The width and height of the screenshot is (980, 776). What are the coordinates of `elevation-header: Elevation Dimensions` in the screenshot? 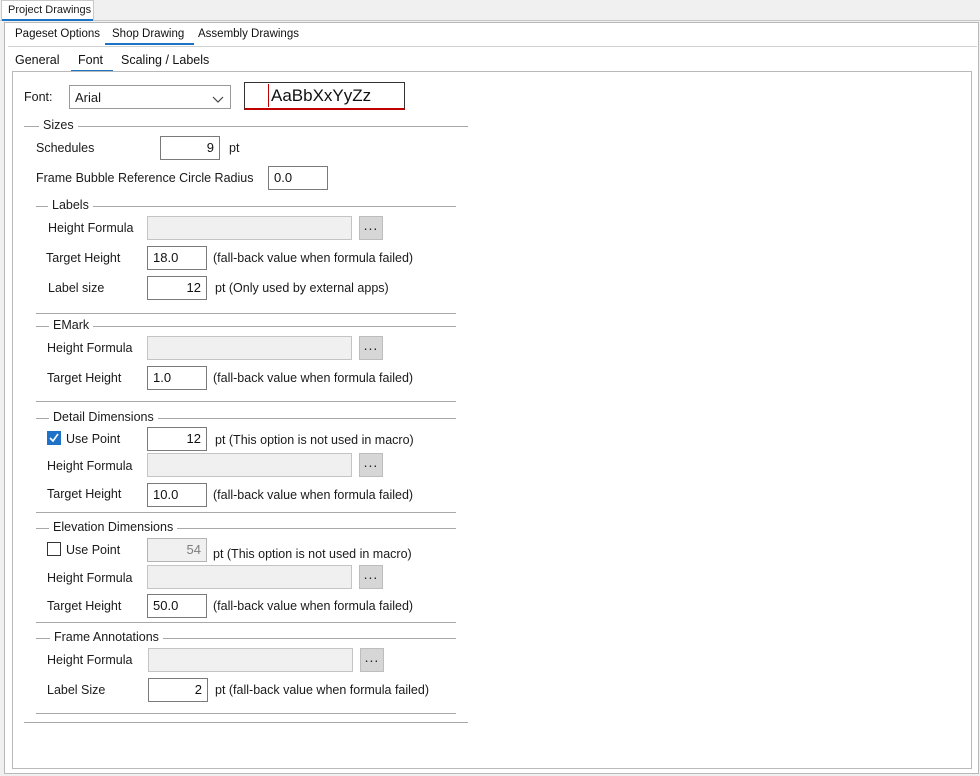 It's located at (113, 527).